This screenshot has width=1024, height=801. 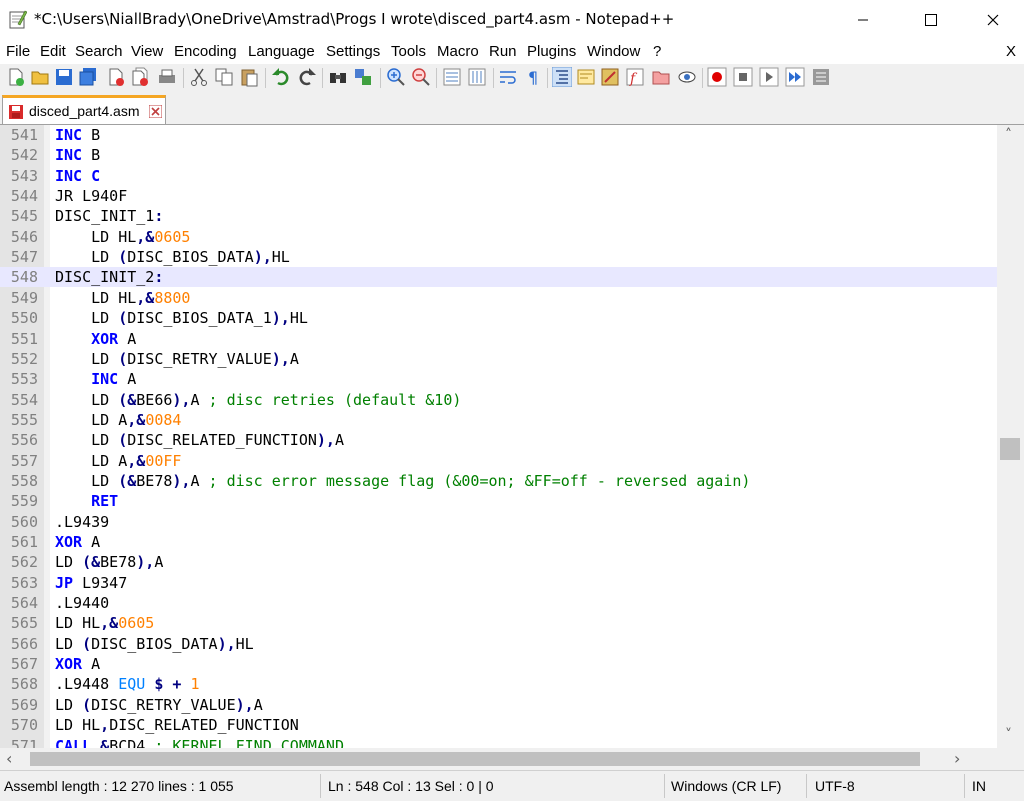 I want to click on code-text: LD HL,&8800, so click(x=122, y=298).